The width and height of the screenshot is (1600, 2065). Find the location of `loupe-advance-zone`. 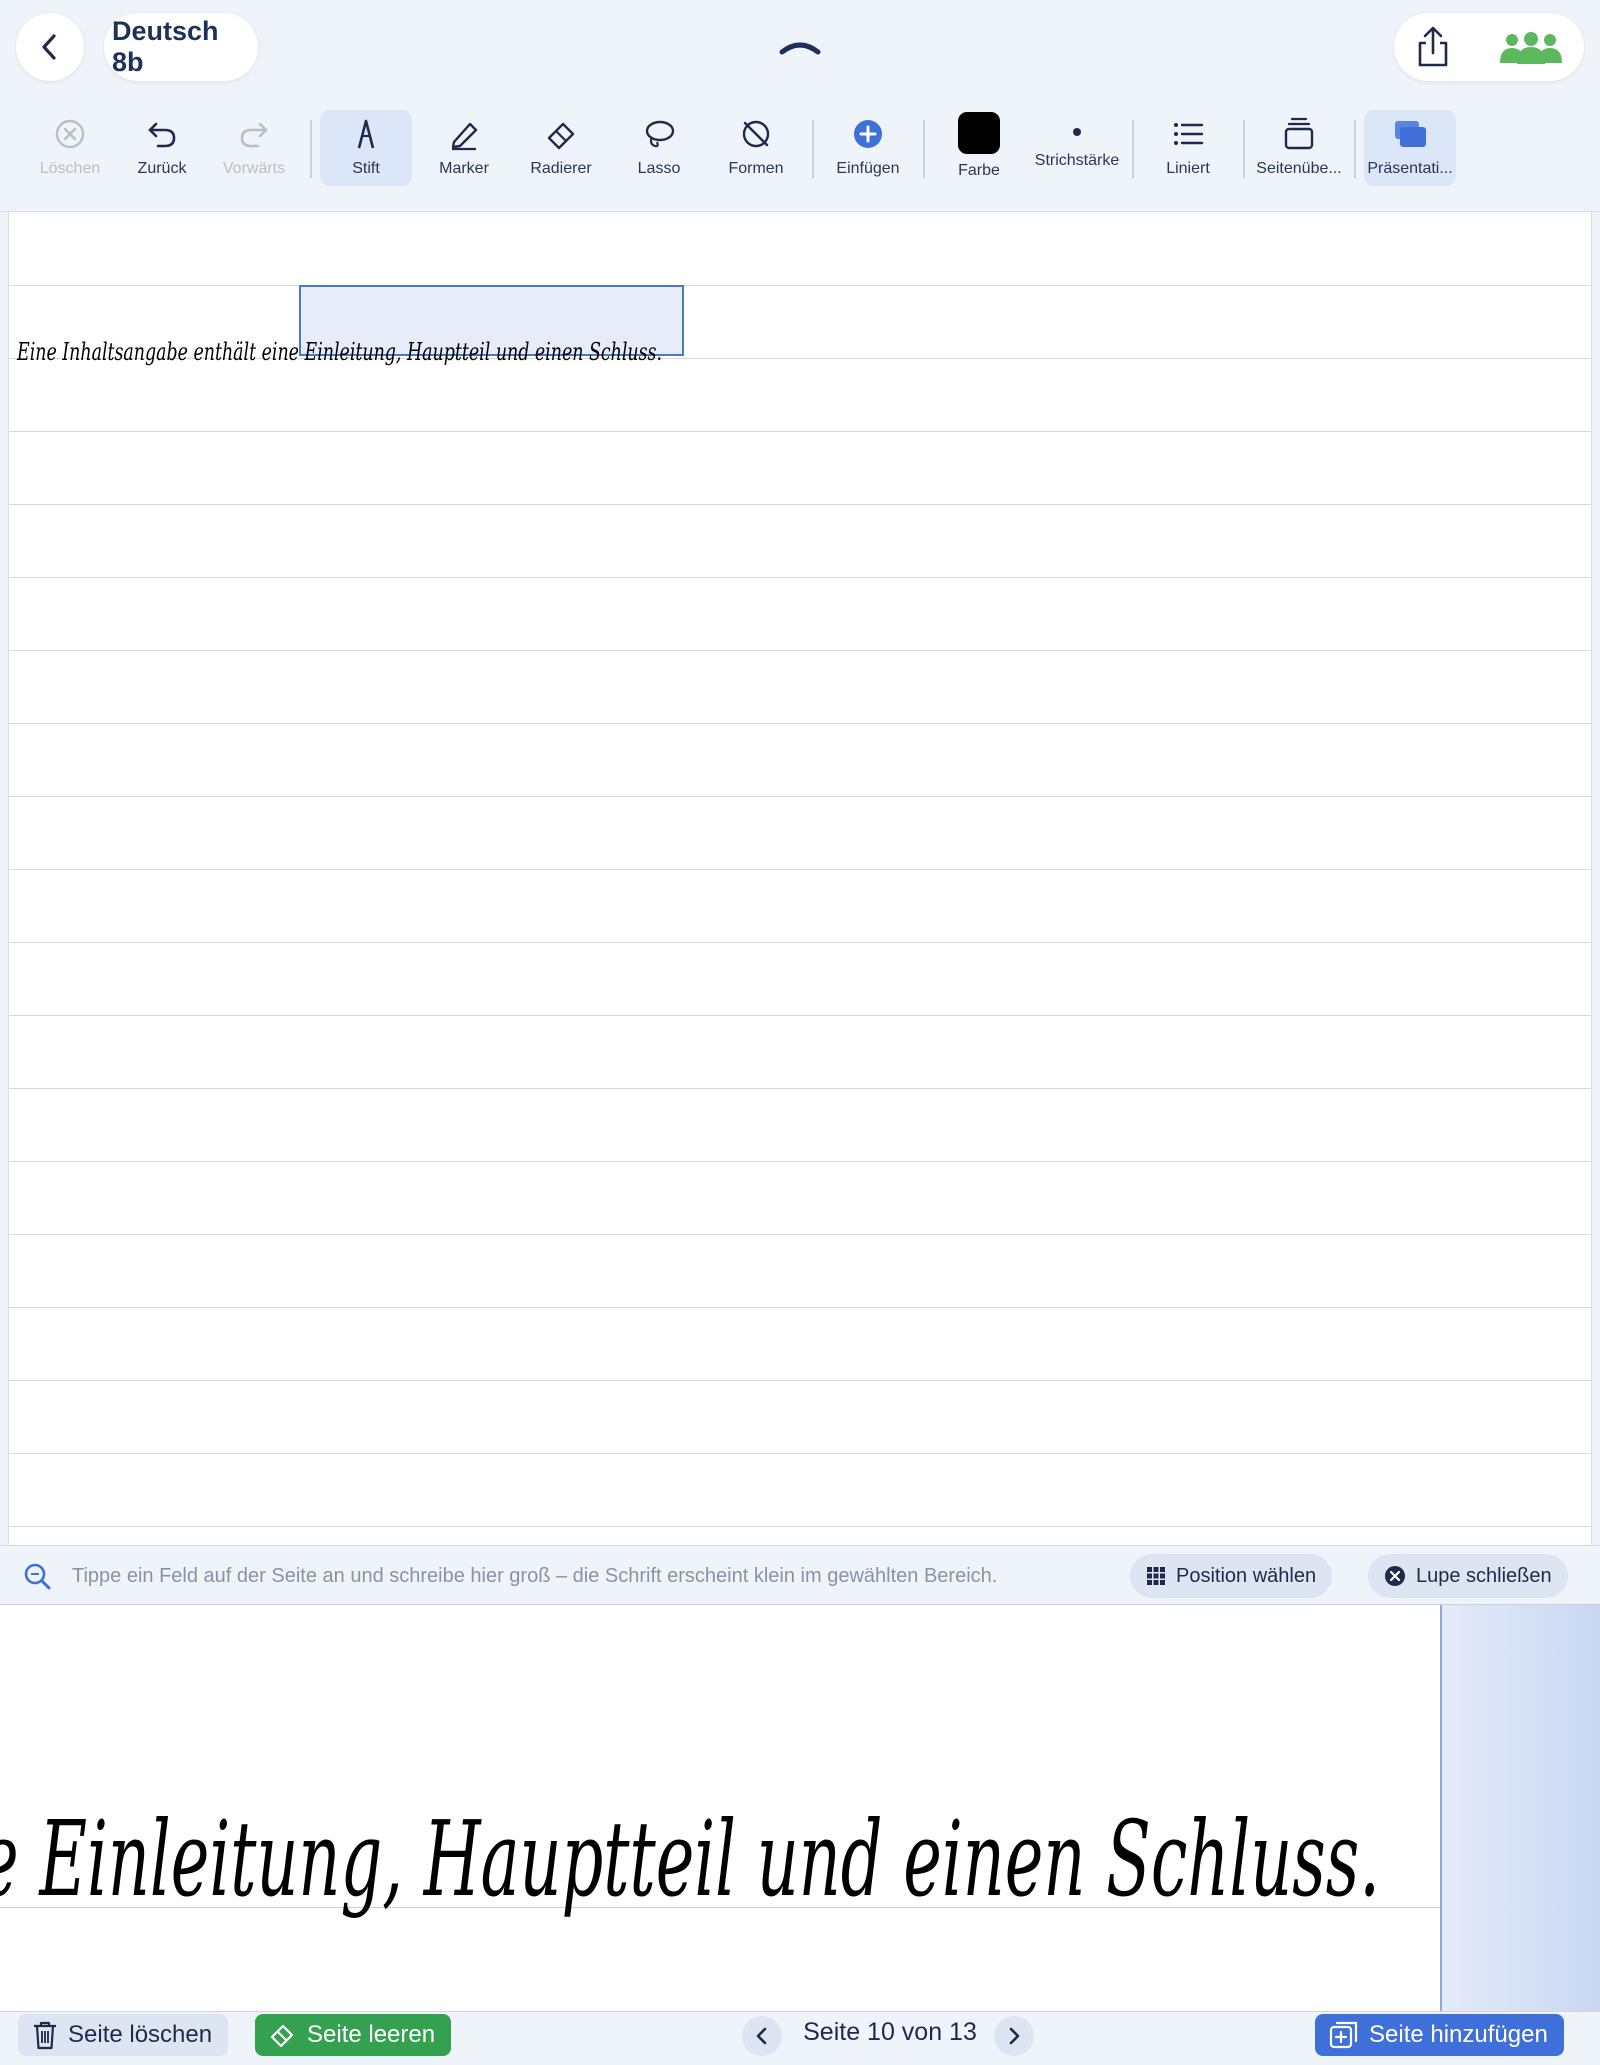

loupe-advance-zone is located at coordinates (1520, 1808).